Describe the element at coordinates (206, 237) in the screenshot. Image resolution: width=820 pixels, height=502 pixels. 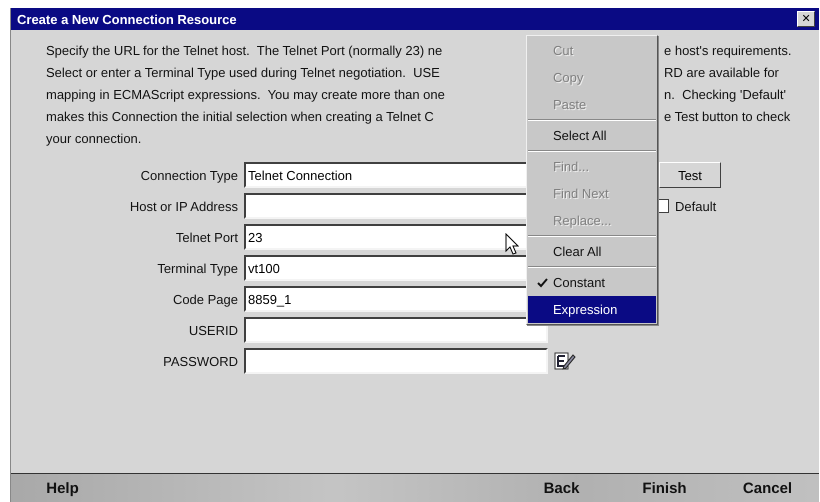
I see `field-label: Telnet Port` at that location.